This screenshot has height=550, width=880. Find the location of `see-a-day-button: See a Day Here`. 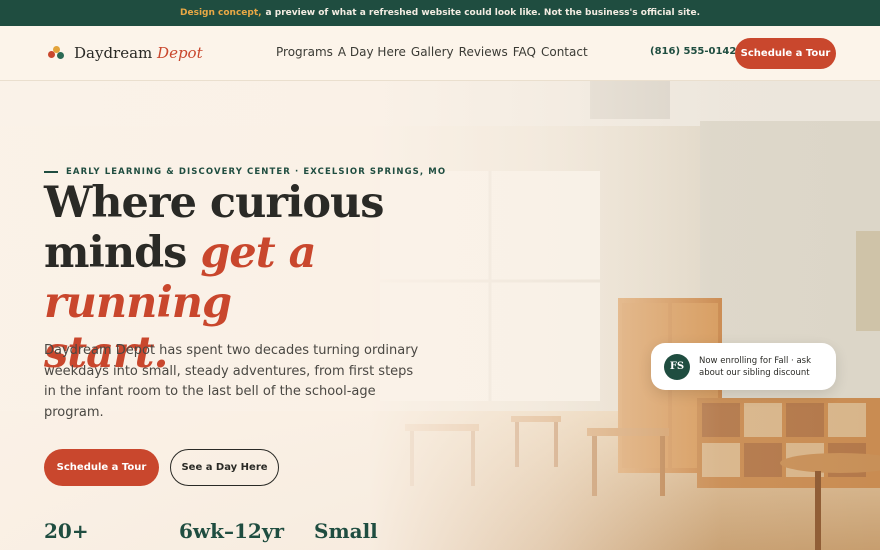

see-a-day-button: See a Day Here is located at coordinates (224, 467).